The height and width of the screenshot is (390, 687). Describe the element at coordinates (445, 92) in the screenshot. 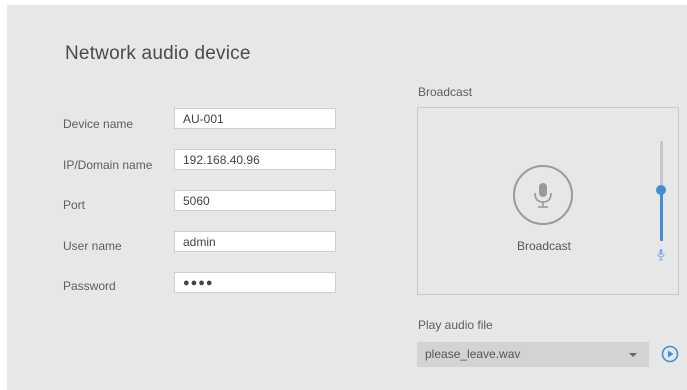

I see `broadcast-section-label: Broadcast` at that location.